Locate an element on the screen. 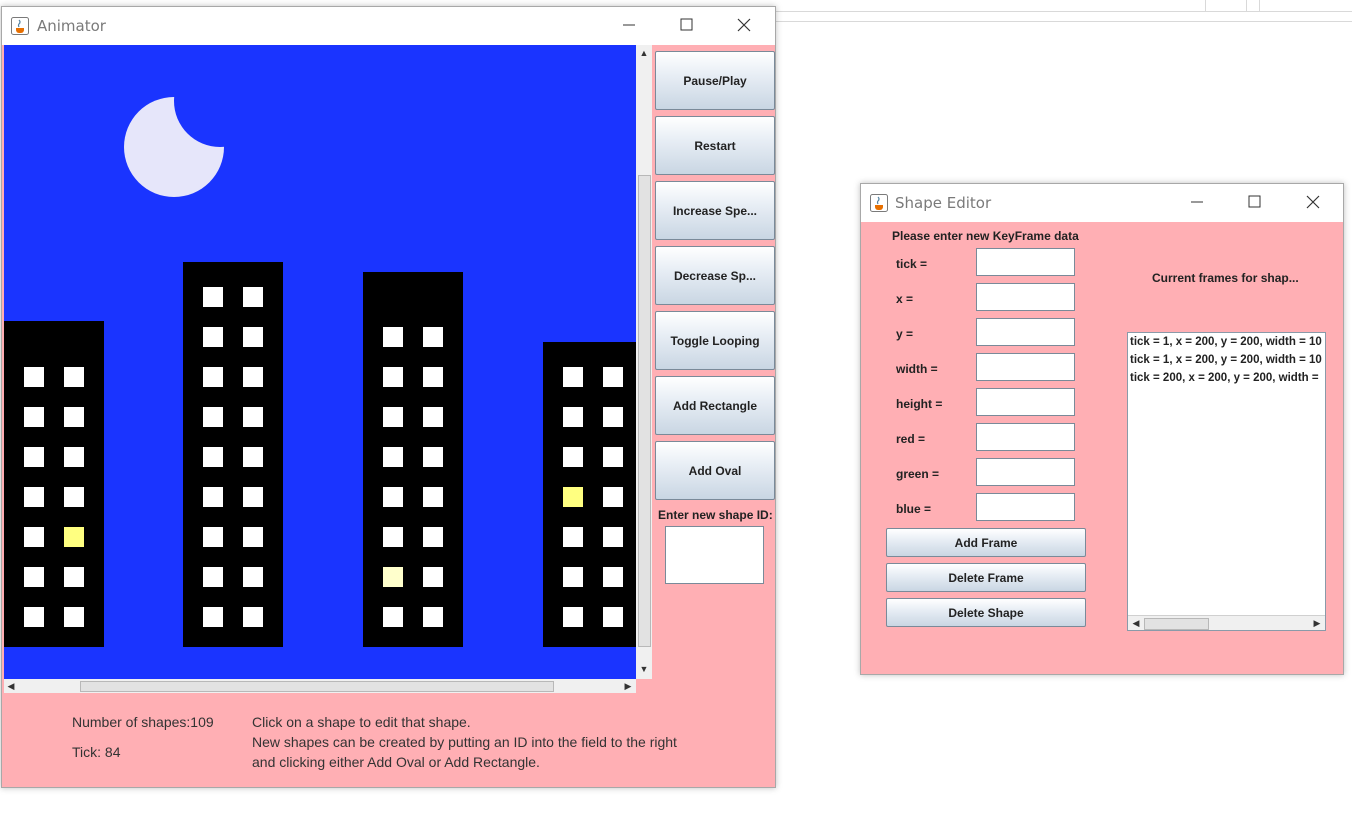  canvas-vertical-scrollbar: ▲ ▼ is located at coordinates (644, 362).